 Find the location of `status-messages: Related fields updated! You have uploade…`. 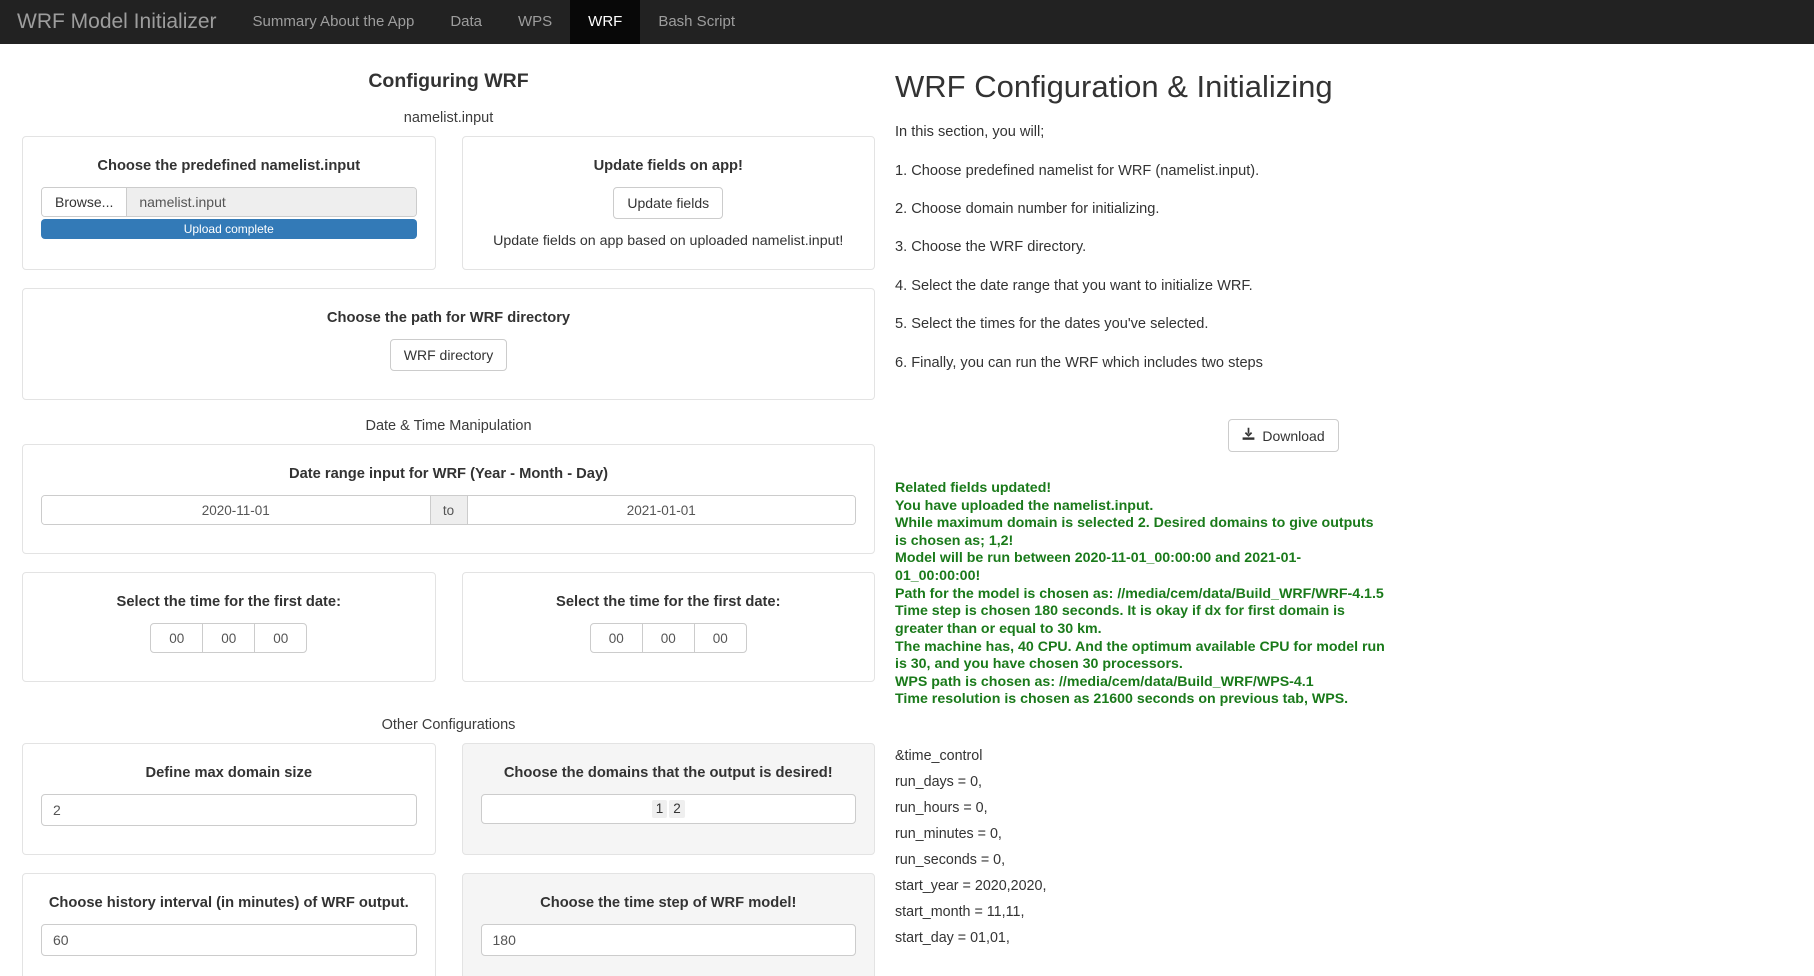

status-messages: Related fields updated! You have uploade… is located at coordinates (1343, 594).